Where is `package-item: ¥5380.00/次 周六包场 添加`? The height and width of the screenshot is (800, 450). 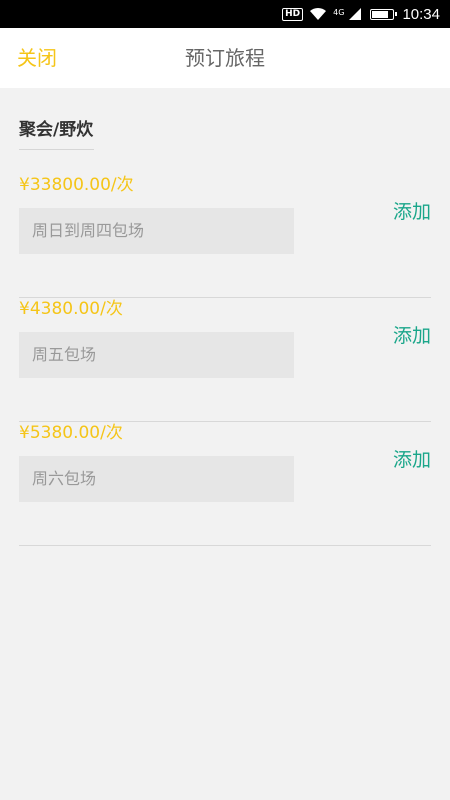
package-item: ¥5380.00/次 周六包场 添加 is located at coordinates (225, 484).